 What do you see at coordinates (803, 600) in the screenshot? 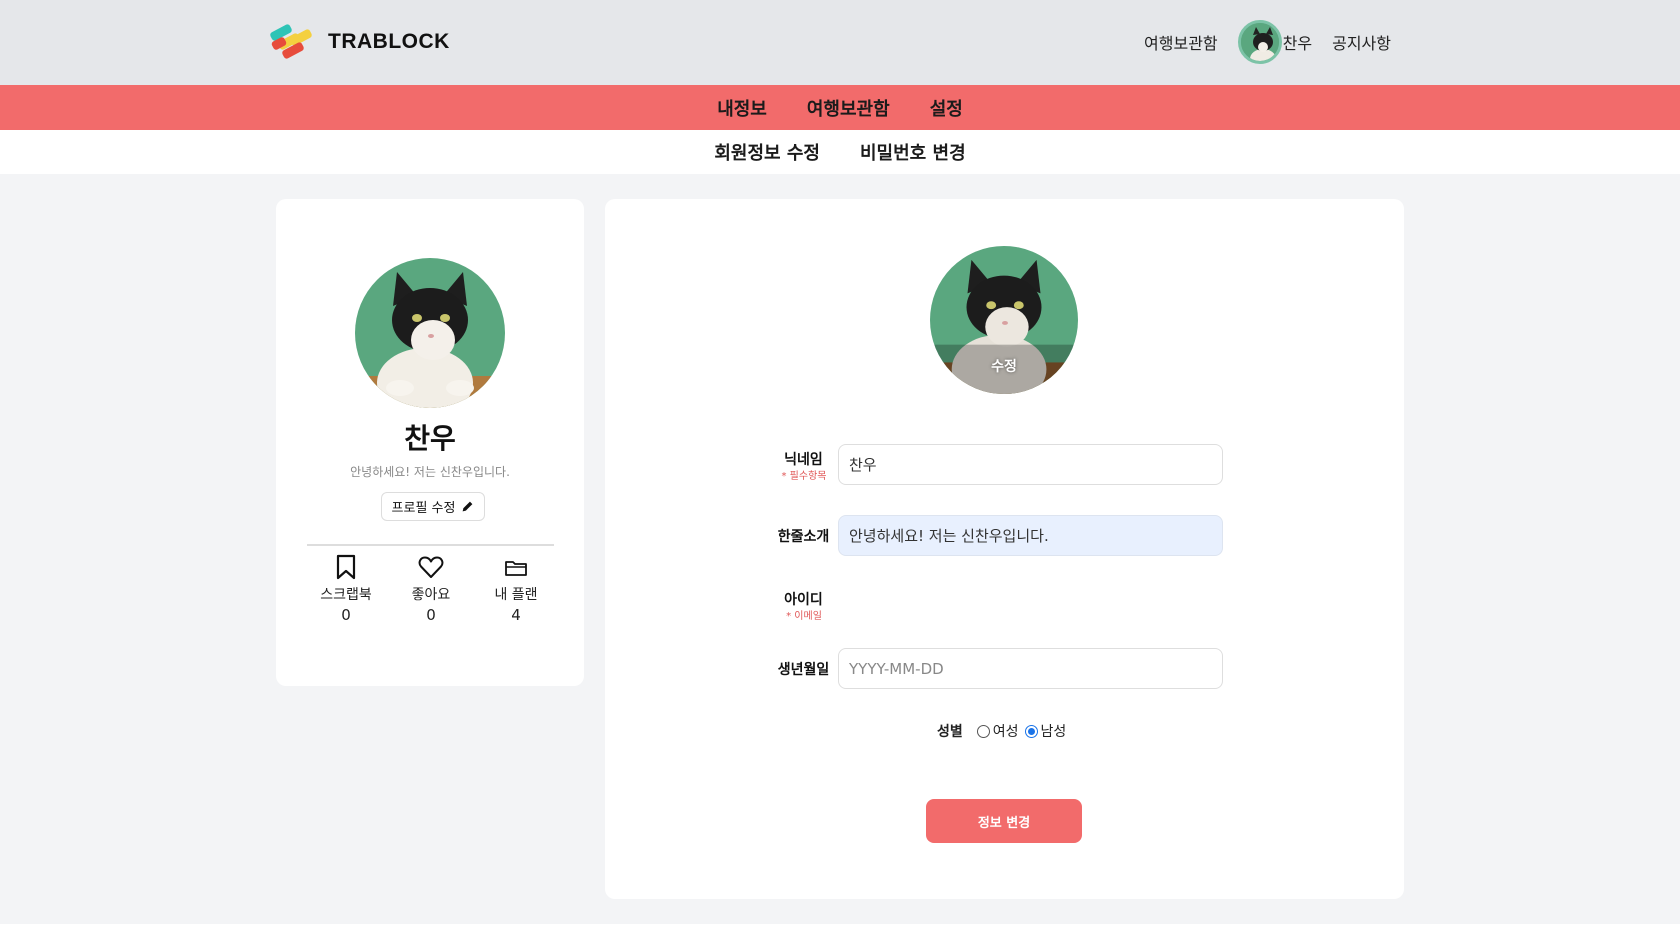
I see `userid-label: 아이디` at bounding box center [803, 600].